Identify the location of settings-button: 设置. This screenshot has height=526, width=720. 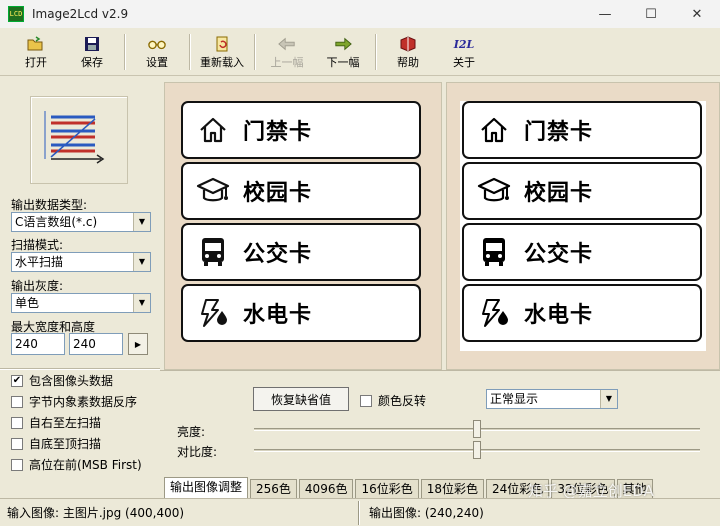
(157, 51).